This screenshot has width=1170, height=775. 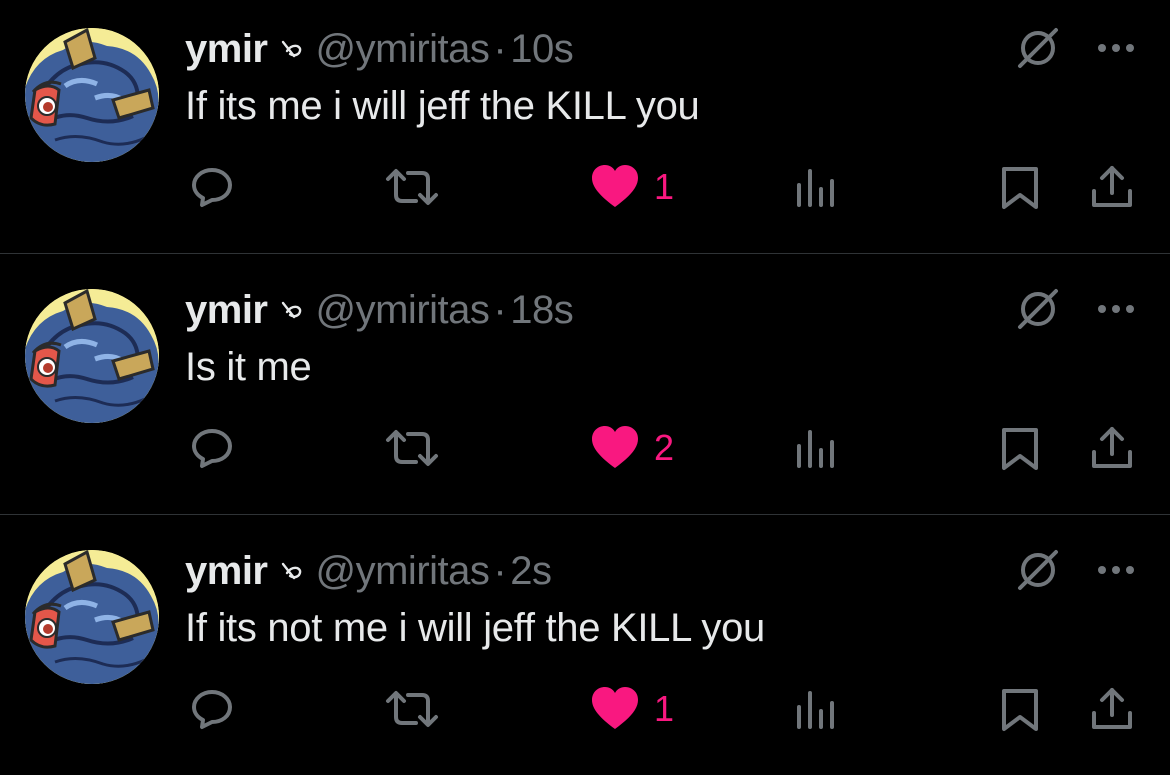 I want to click on timestamp: 18s, so click(x=542, y=310).